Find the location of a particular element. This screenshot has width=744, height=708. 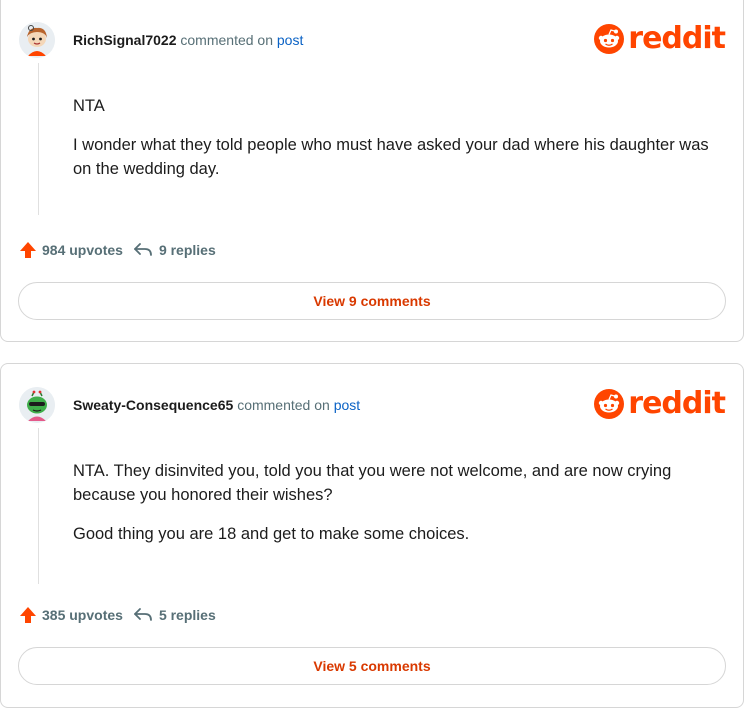

reply-count: 5 replies is located at coordinates (187, 615).